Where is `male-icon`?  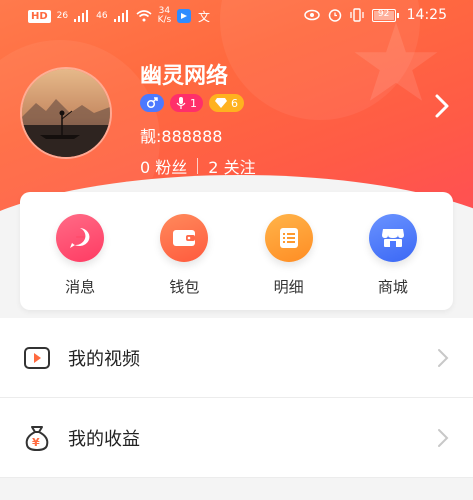 male-icon is located at coordinates (152, 103).